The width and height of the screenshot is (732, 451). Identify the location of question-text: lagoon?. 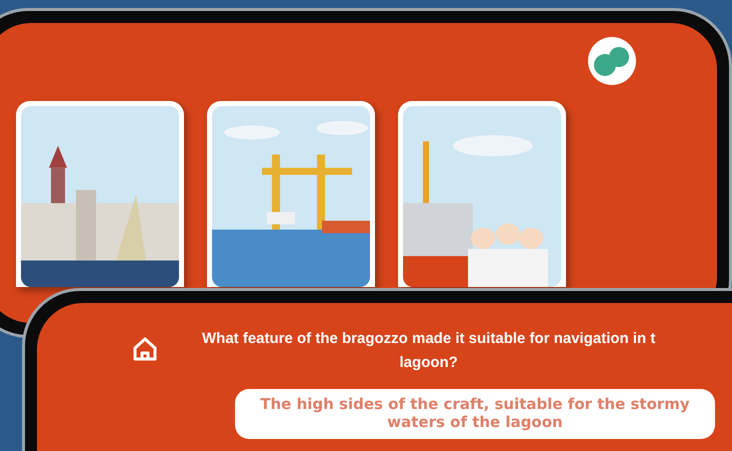
(429, 363).